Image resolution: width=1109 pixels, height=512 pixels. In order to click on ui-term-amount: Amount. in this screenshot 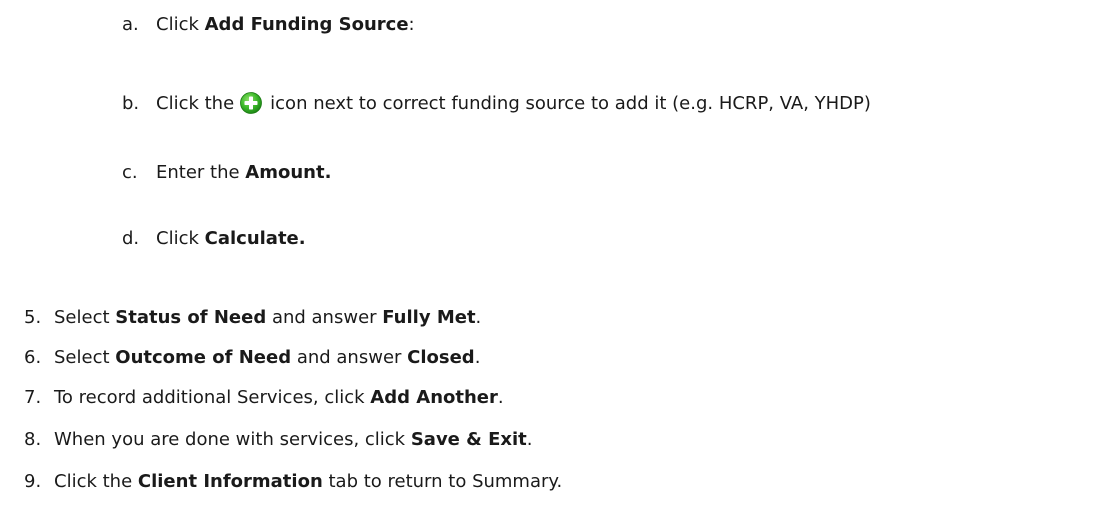, I will do `click(288, 172)`.